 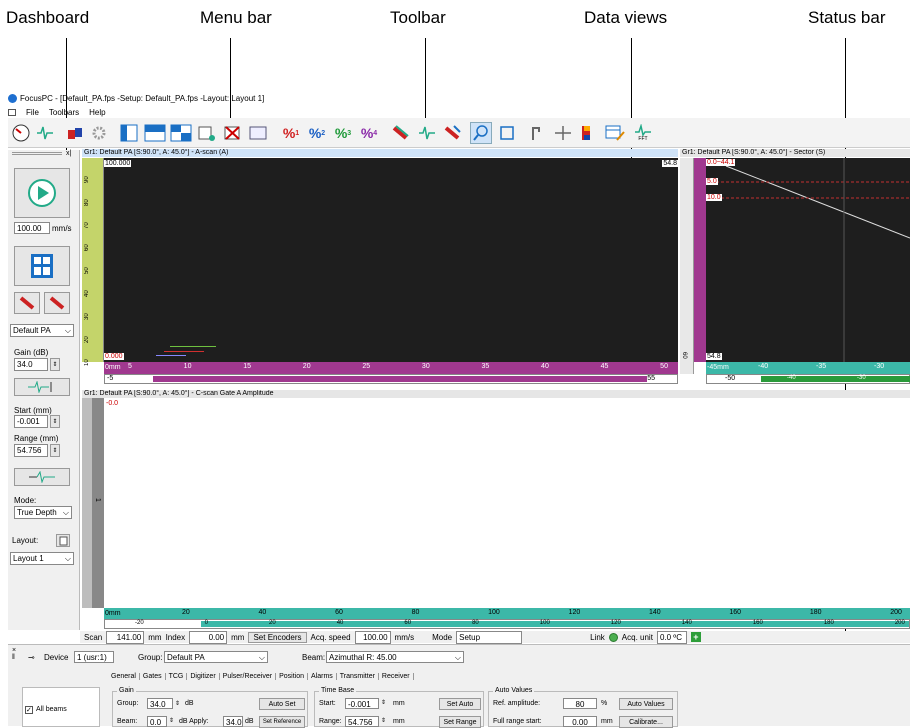 I want to click on tb-start-input: -0.001, so click(x=362, y=703).